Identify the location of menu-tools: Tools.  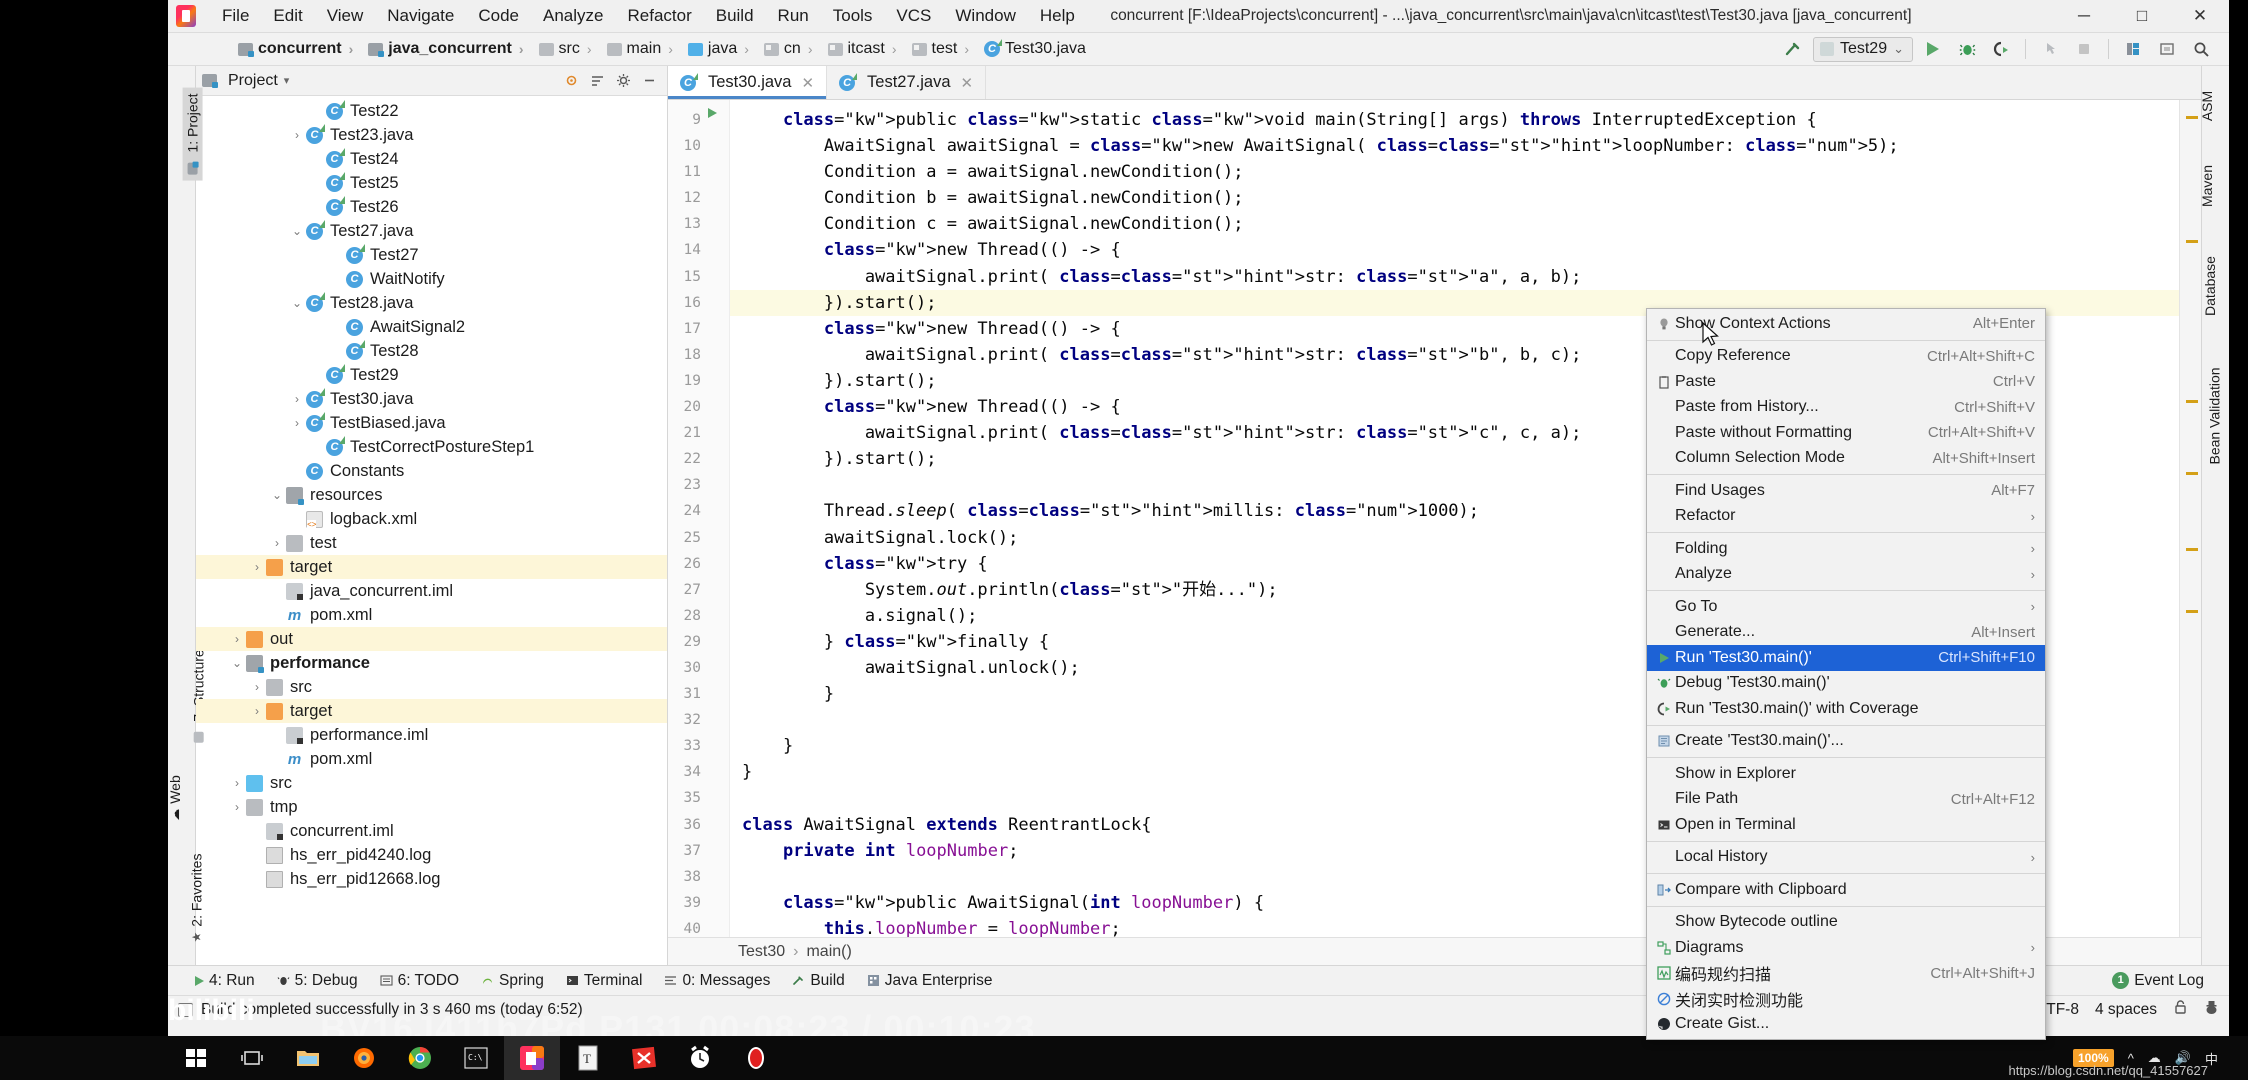
(853, 16).